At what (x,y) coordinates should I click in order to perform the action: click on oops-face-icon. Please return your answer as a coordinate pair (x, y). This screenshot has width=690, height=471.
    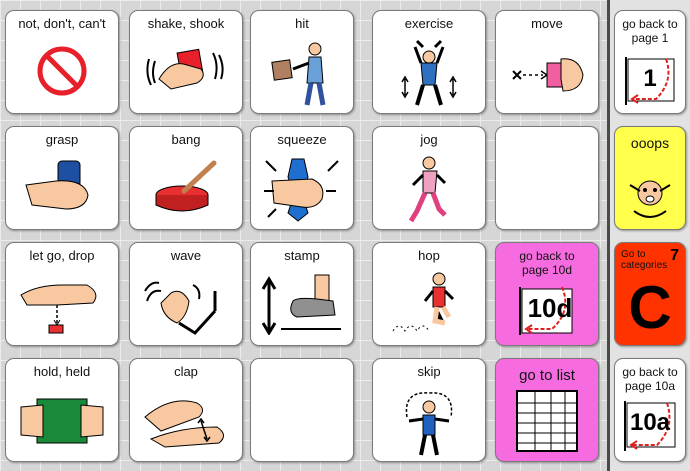
    Looking at the image, I should click on (650, 199).